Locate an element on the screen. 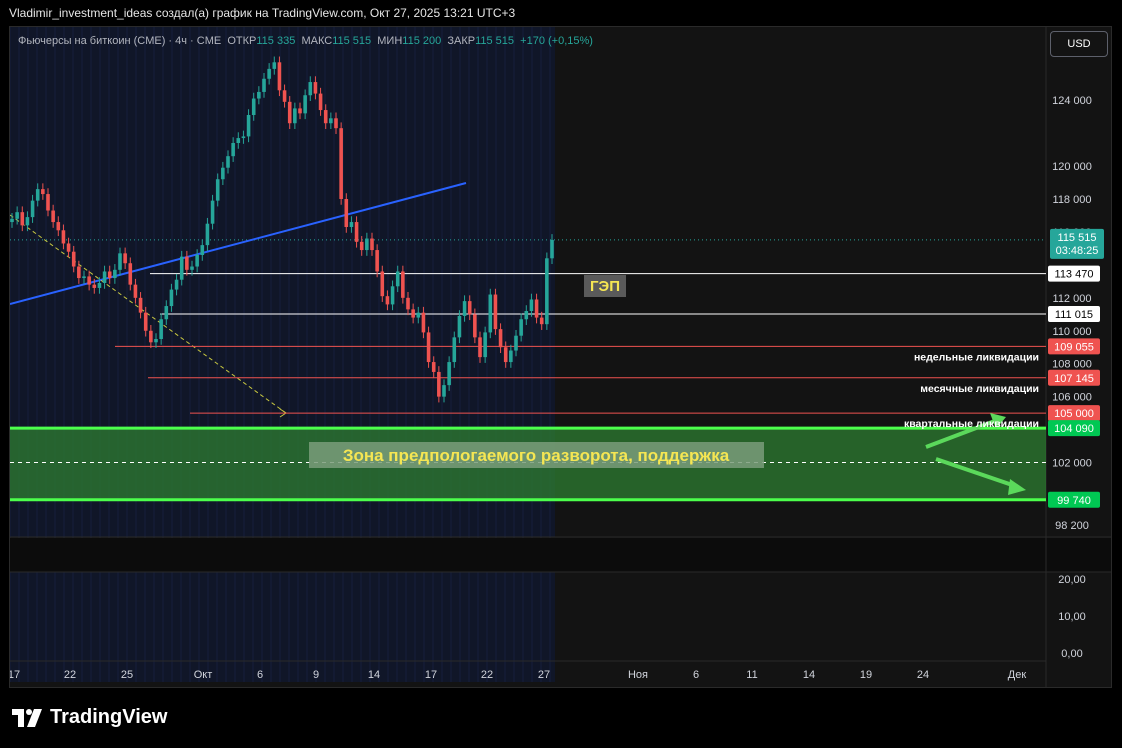 Image resolution: width=1122 pixels, height=748 pixels. price-badge-label: 107 145 is located at coordinates (1074, 379).